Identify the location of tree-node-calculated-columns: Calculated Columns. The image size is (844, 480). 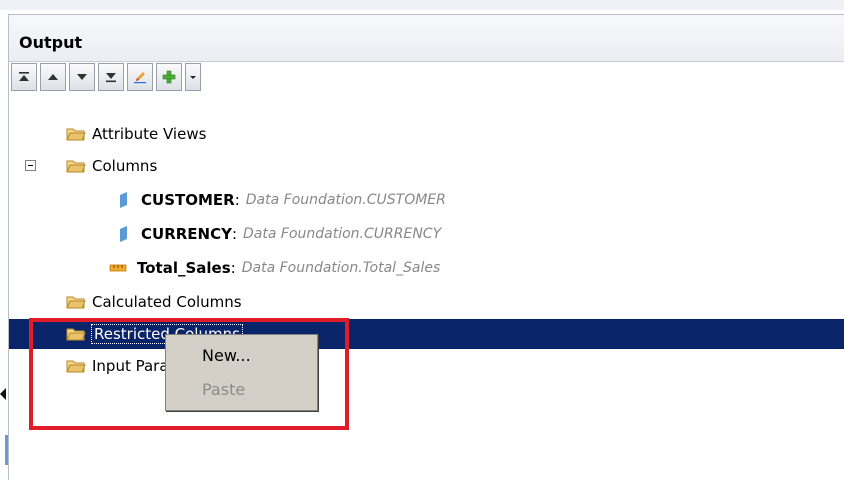
(426, 302).